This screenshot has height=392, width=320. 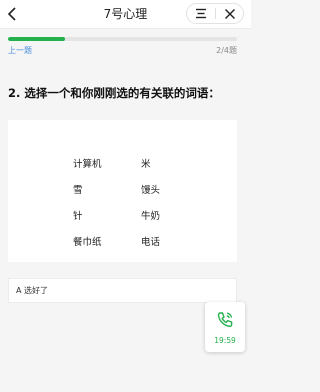 What do you see at coordinates (78, 216) in the screenshot?
I see `word-item: 针` at bounding box center [78, 216].